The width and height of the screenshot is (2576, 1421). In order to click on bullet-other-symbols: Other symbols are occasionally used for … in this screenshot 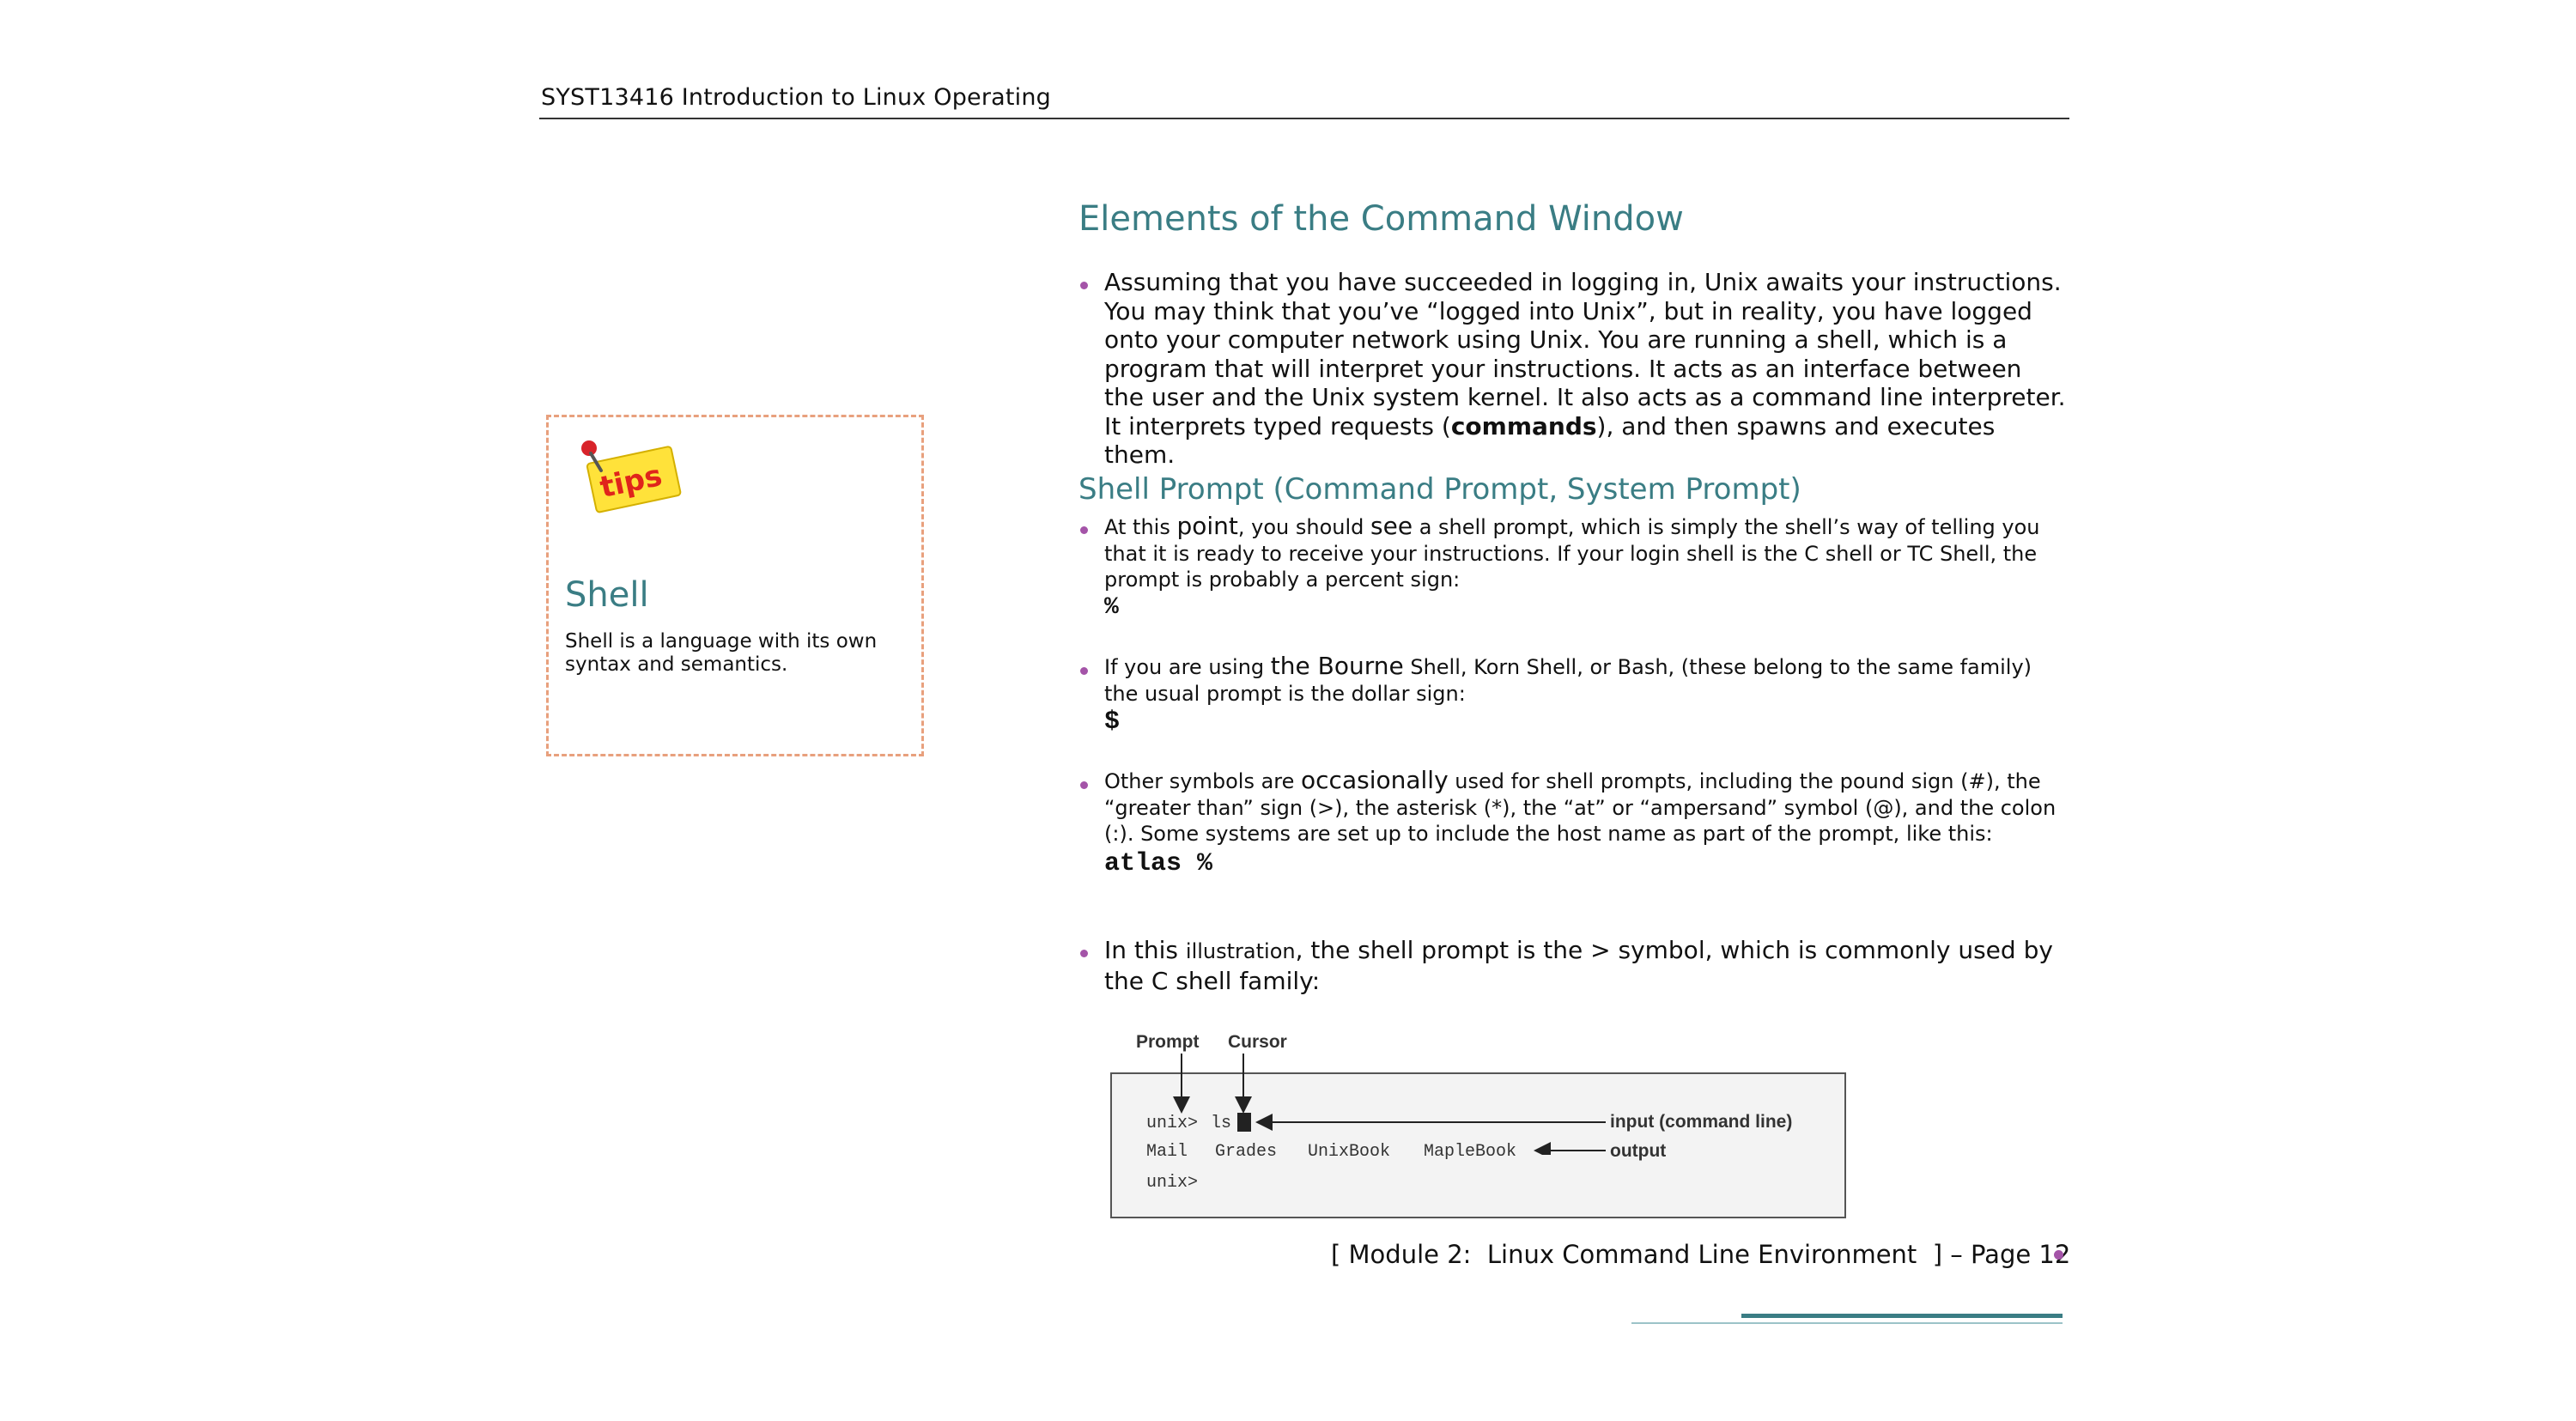, I will do `click(1585, 823)`.